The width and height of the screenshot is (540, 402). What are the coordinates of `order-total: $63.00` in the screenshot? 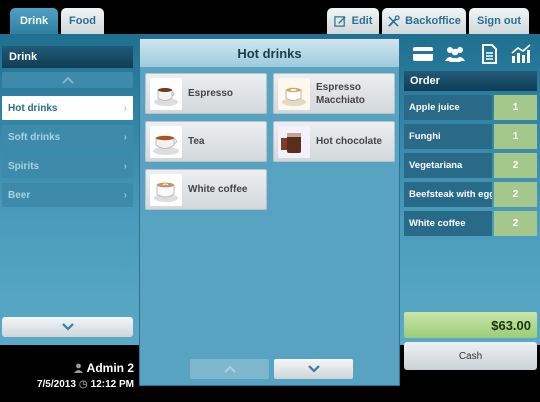 It's located at (470, 325).